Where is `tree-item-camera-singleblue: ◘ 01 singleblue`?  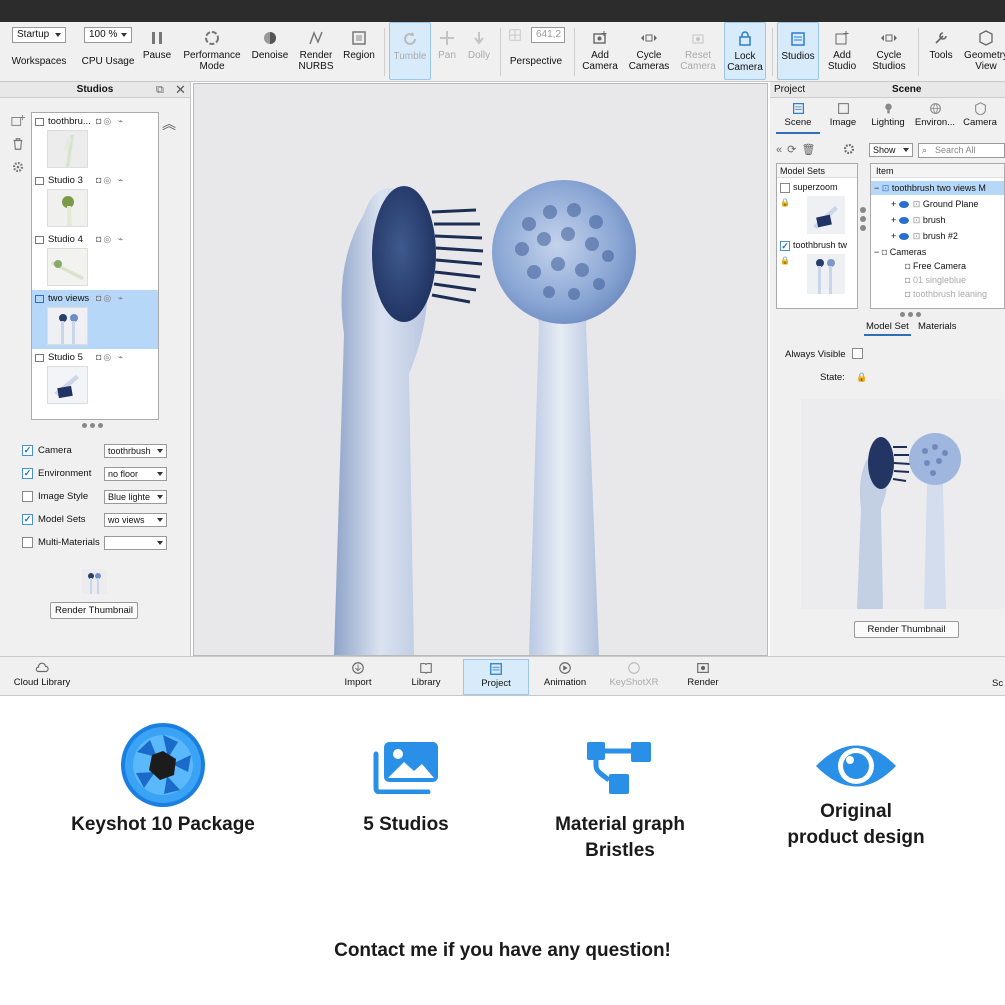 tree-item-camera-singleblue: ◘ 01 singleblue is located at coordinates (918, 280).